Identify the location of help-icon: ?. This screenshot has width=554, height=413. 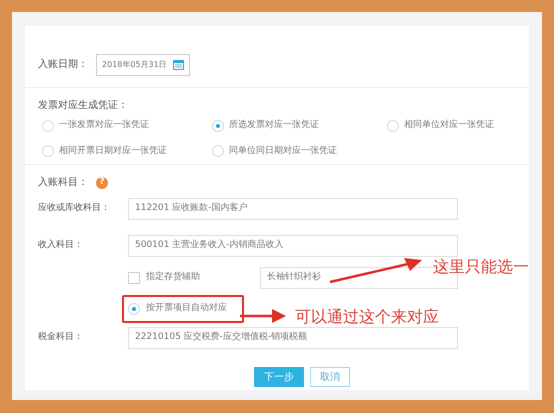
(102, 182).